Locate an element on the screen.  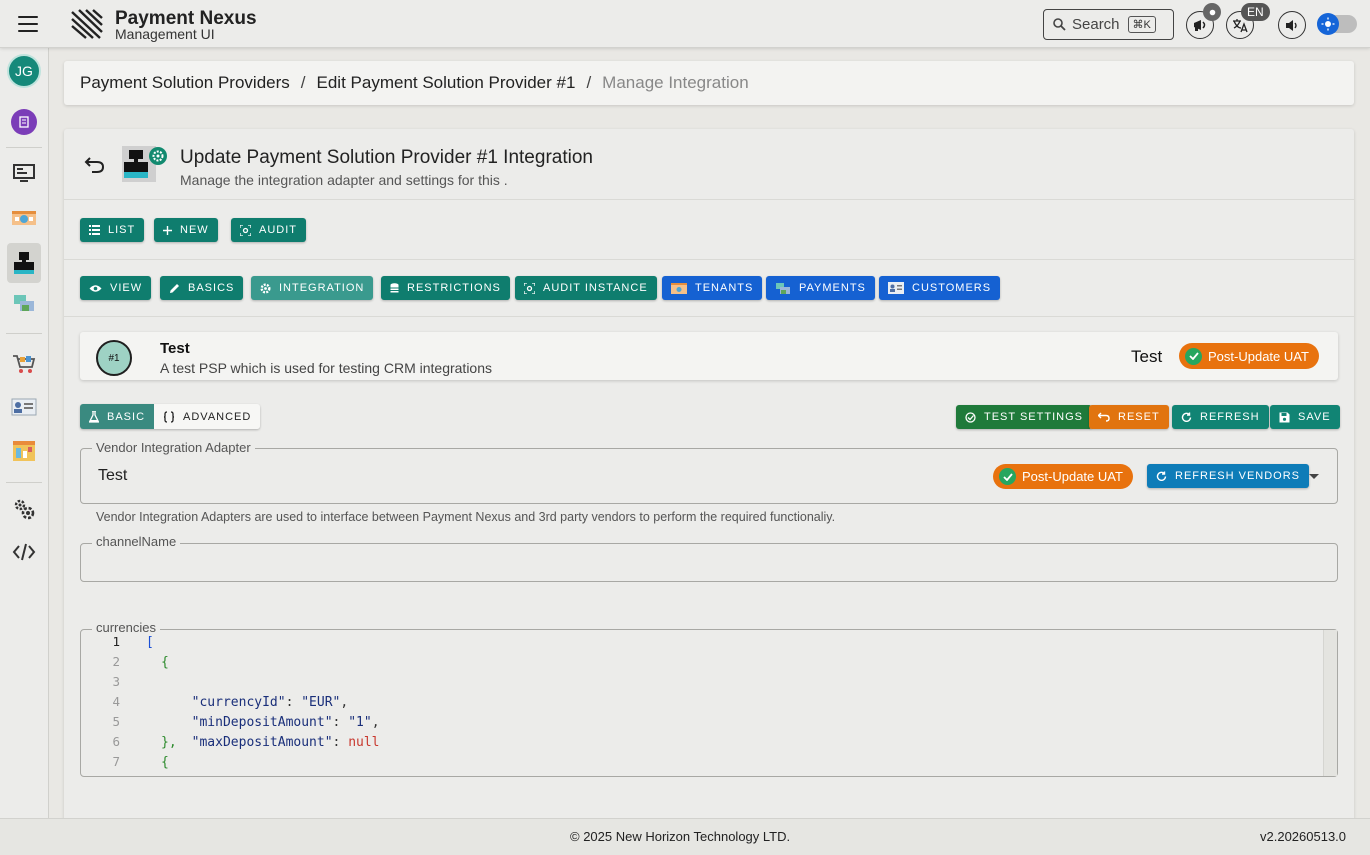
settings-icon is located at coordinates (24, 509).